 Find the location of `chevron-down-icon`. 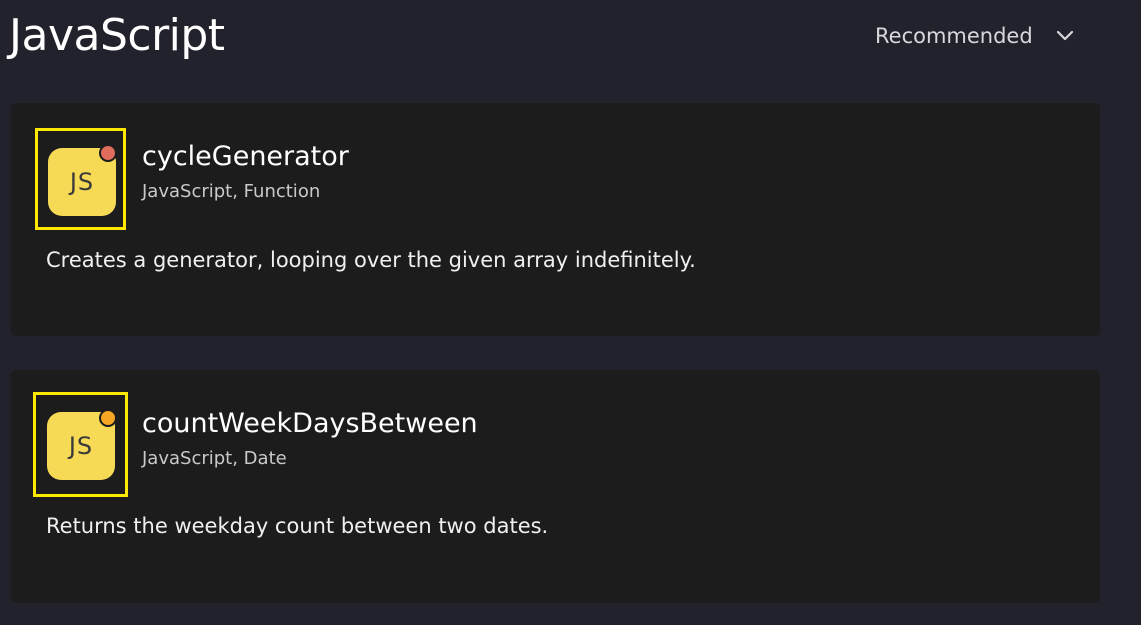

chevron-down-icon is located at coordinates (1065, 36).